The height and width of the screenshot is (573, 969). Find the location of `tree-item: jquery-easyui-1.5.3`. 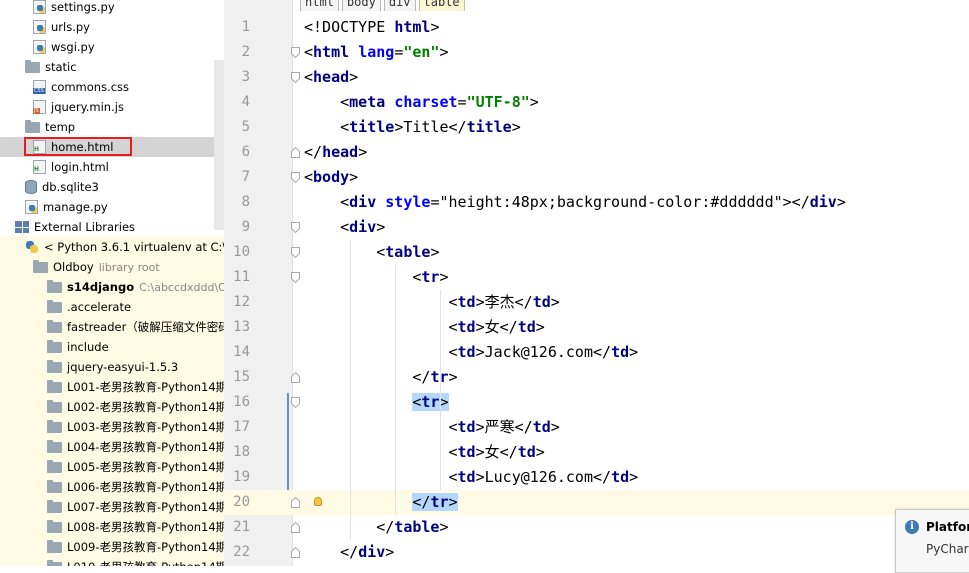

tree-item: jquery-easyui-1.5.3 is located at coordinates (112, 367).